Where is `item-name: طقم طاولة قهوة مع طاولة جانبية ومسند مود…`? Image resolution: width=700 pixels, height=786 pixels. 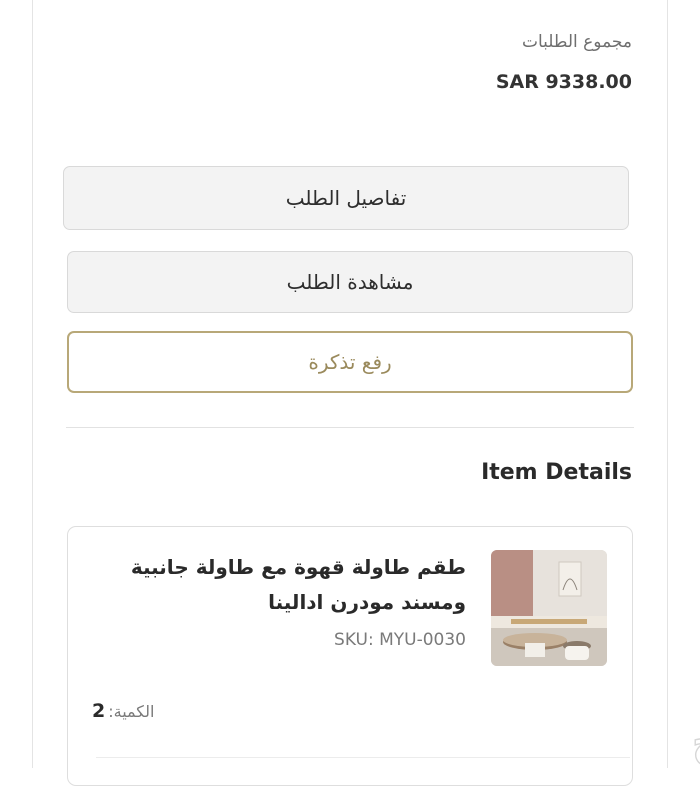
item-name: طقم طاولة قهوة مع طاولة جانبية ومسند مود… is located at coordinates (276, 585).